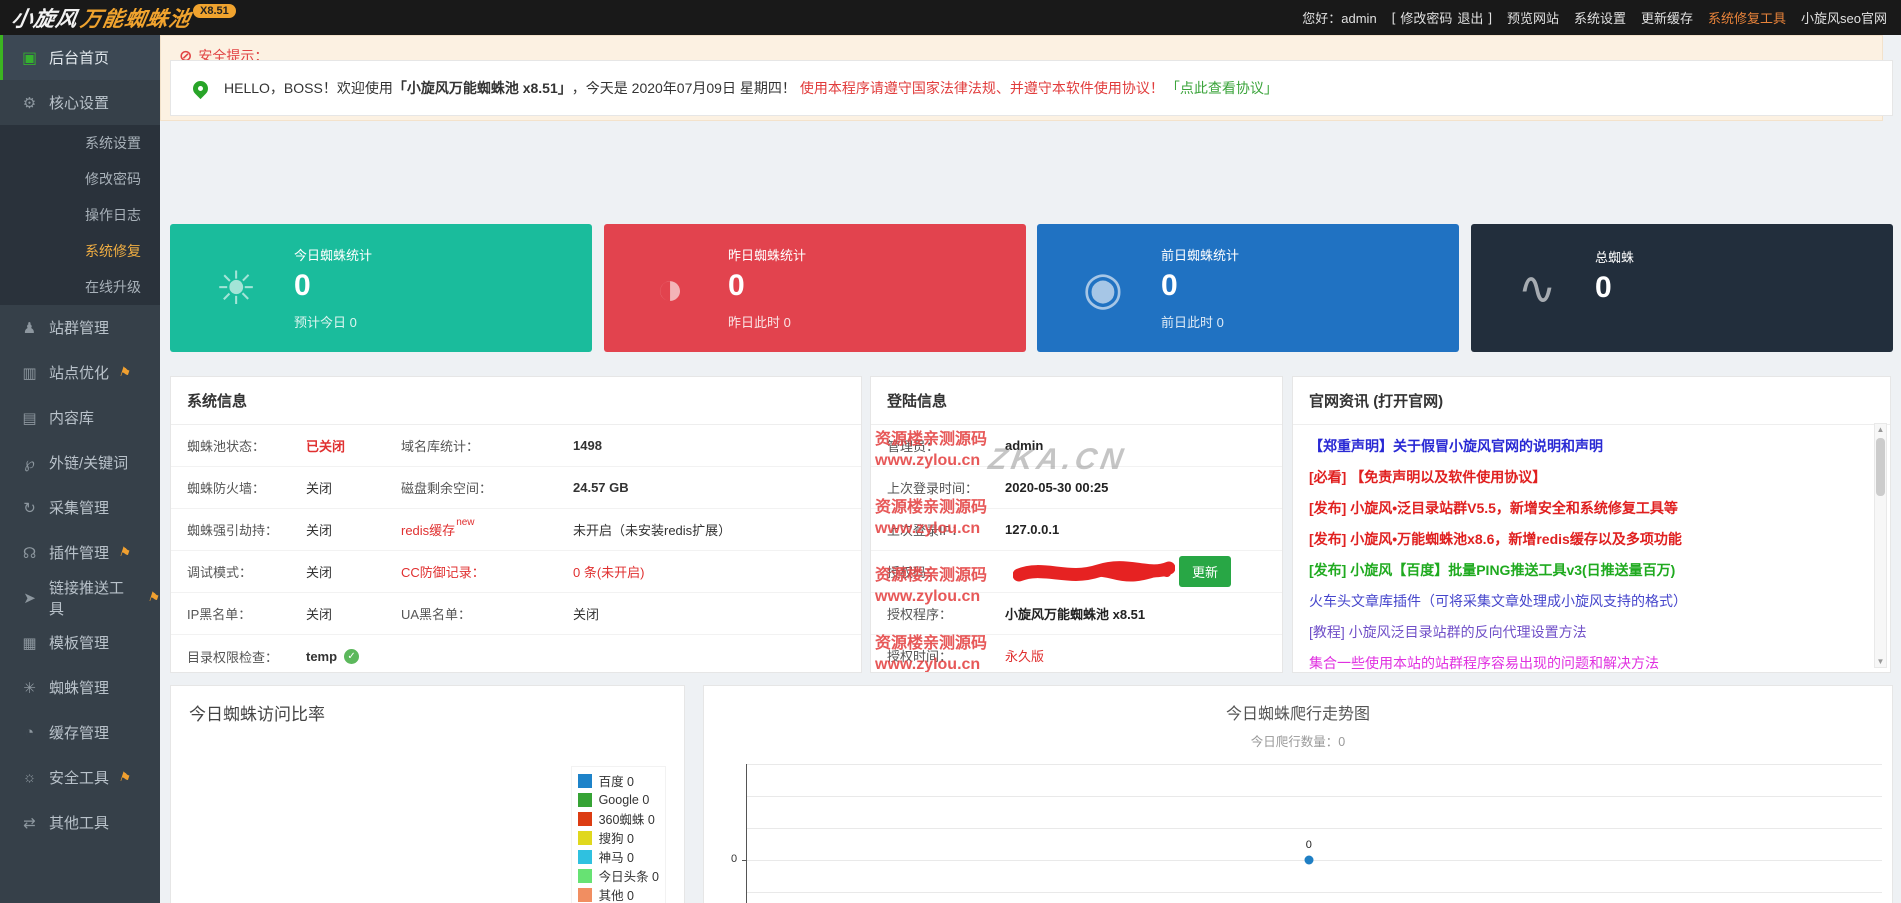 The width and height of the screenshot is (1901, 903). Describe the element at coordinates (113, 143) in the screenshot. I see `sidebar-item-label: 系统设置` at that location.